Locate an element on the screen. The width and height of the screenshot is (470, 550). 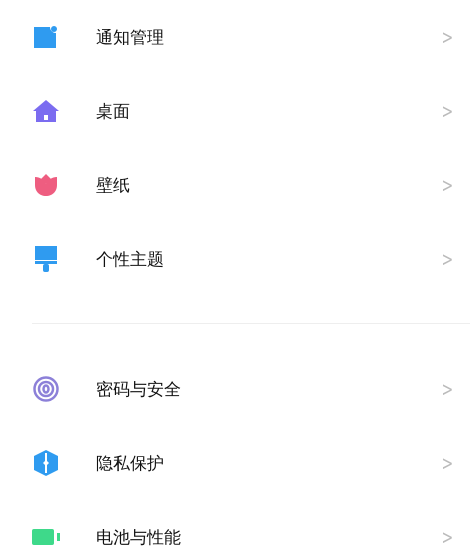
settings-row: 密码与安全 > is located at coordinates (235, 389).